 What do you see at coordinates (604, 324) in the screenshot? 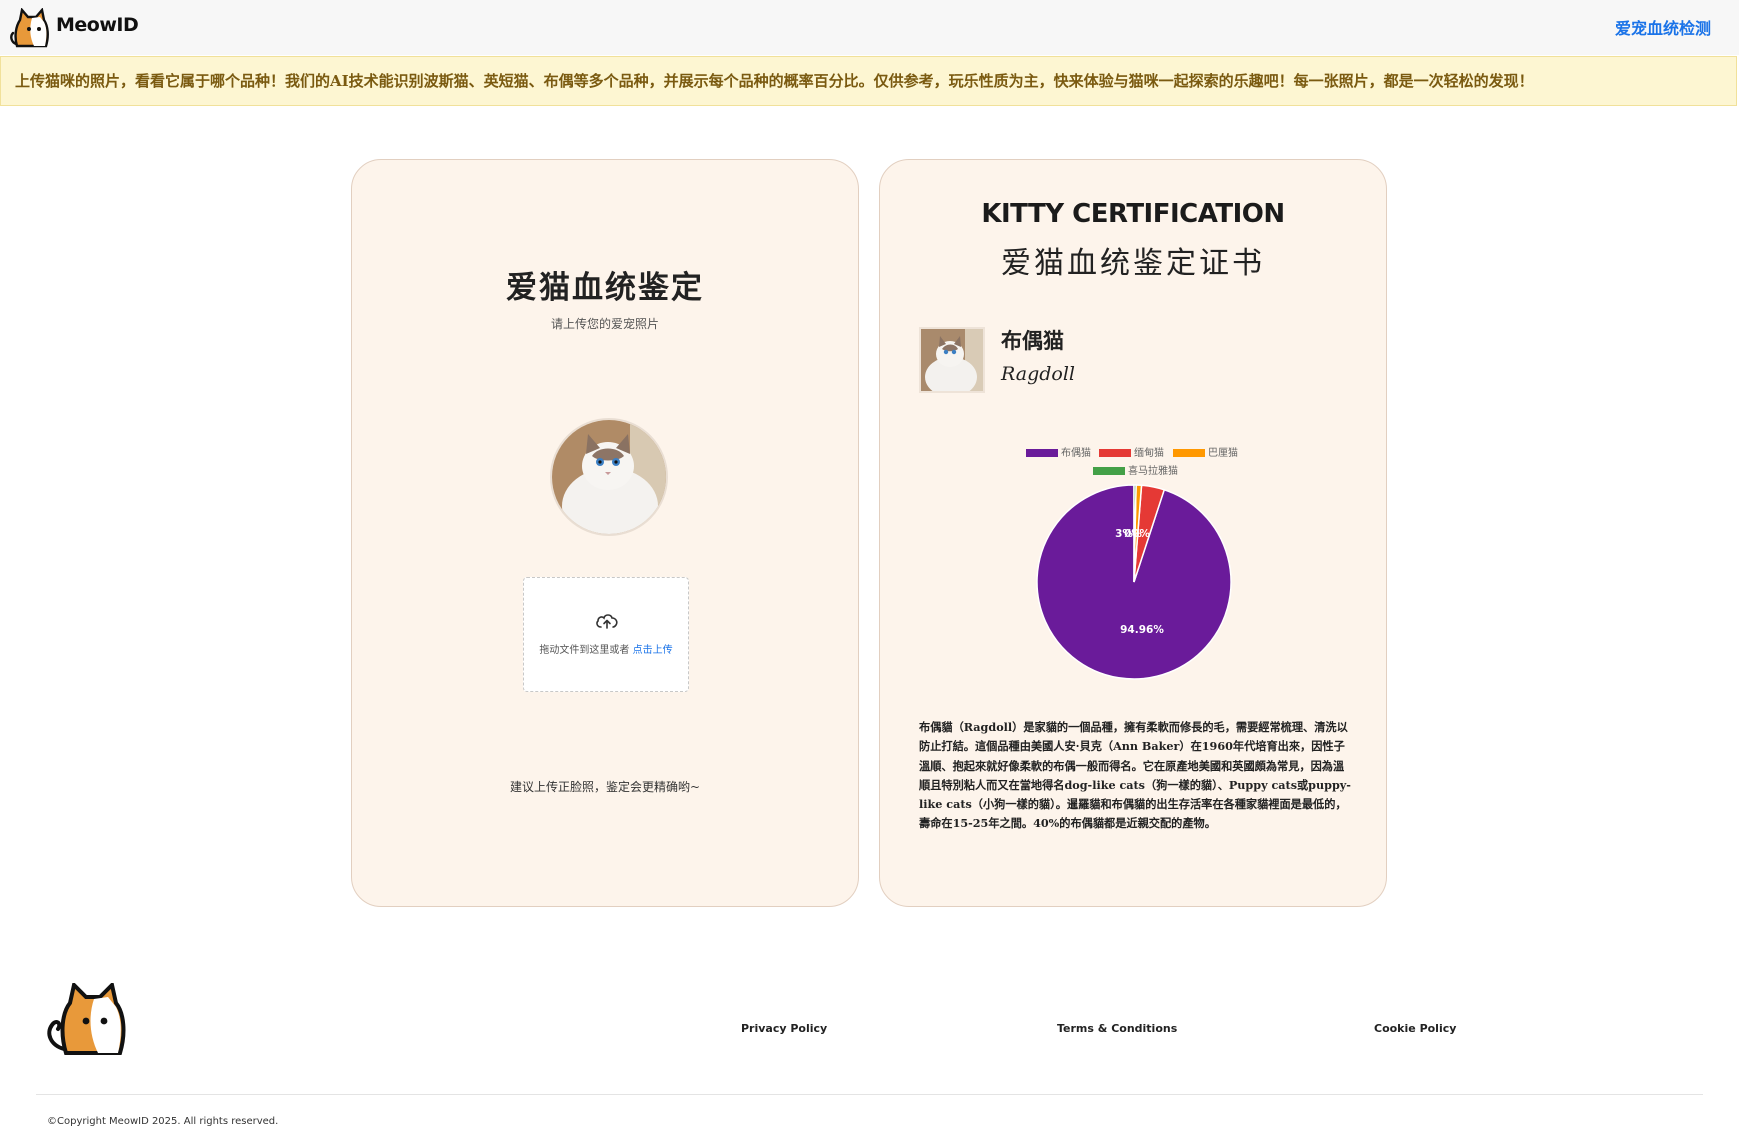
I see `upload-subtitle: 请上传您的爱宠照片` at bounding box center [604, 324].